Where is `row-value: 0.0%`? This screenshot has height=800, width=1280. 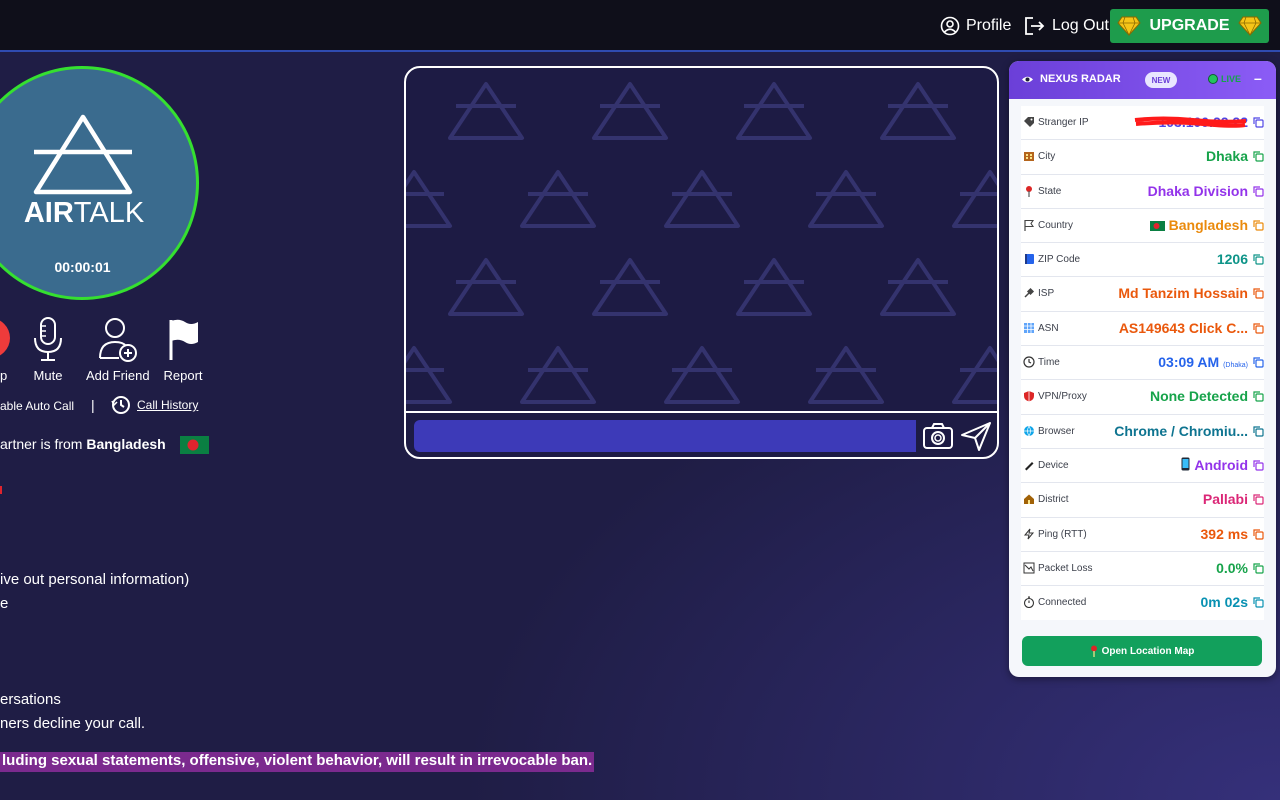
row-value: 0.0% is located at coordinates (1232, 567).